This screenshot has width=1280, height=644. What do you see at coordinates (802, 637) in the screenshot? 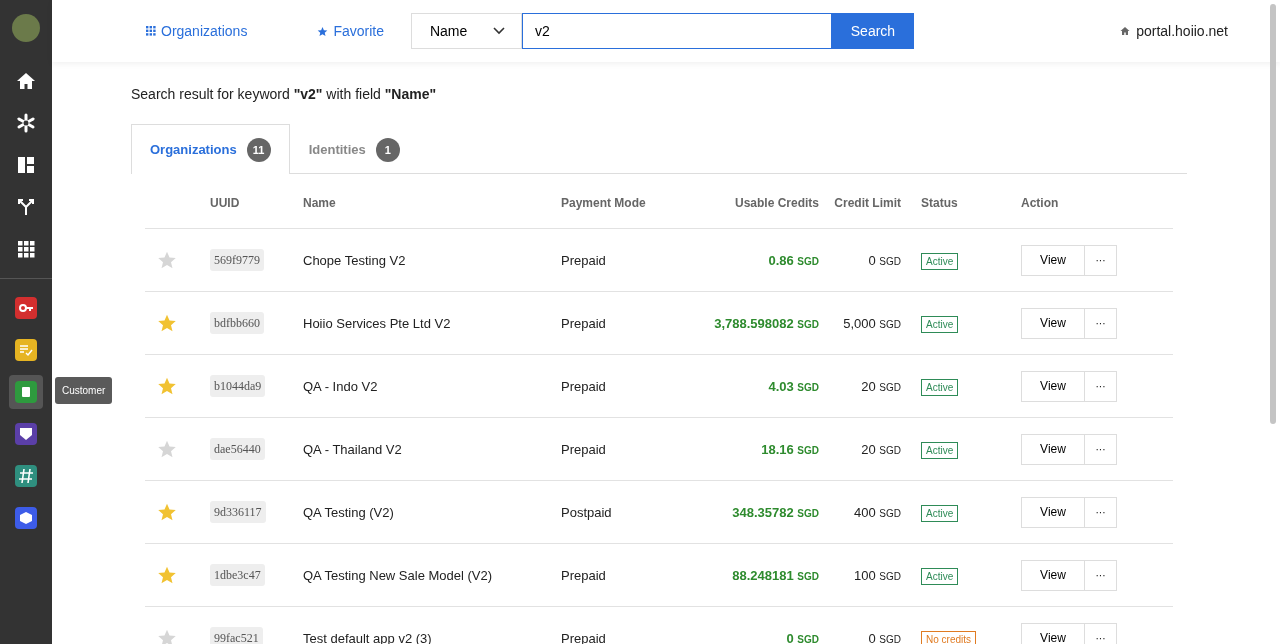
I see `usable-credits-cell-text: 0 SGD` at bounding box center [802, 637].